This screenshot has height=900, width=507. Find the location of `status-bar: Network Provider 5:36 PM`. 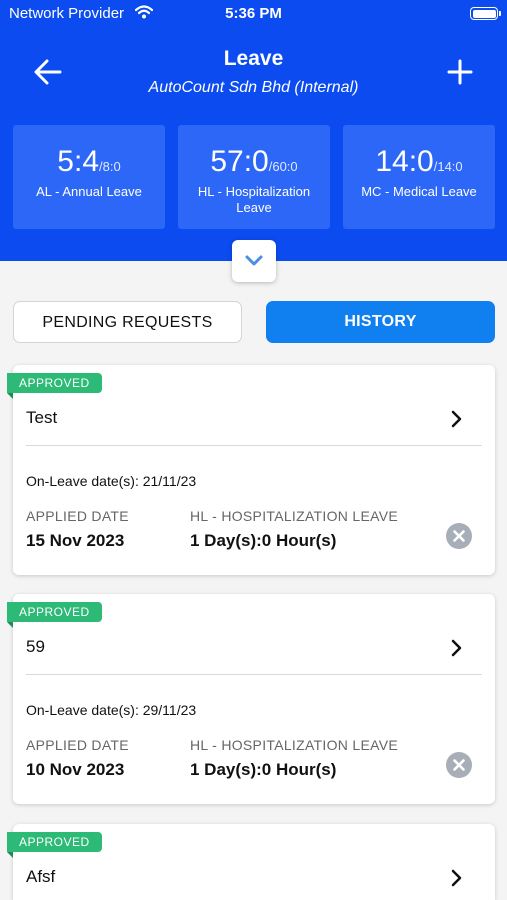

status-bar: Network Provider 5:36 PM is located at coordinates (253, 14).